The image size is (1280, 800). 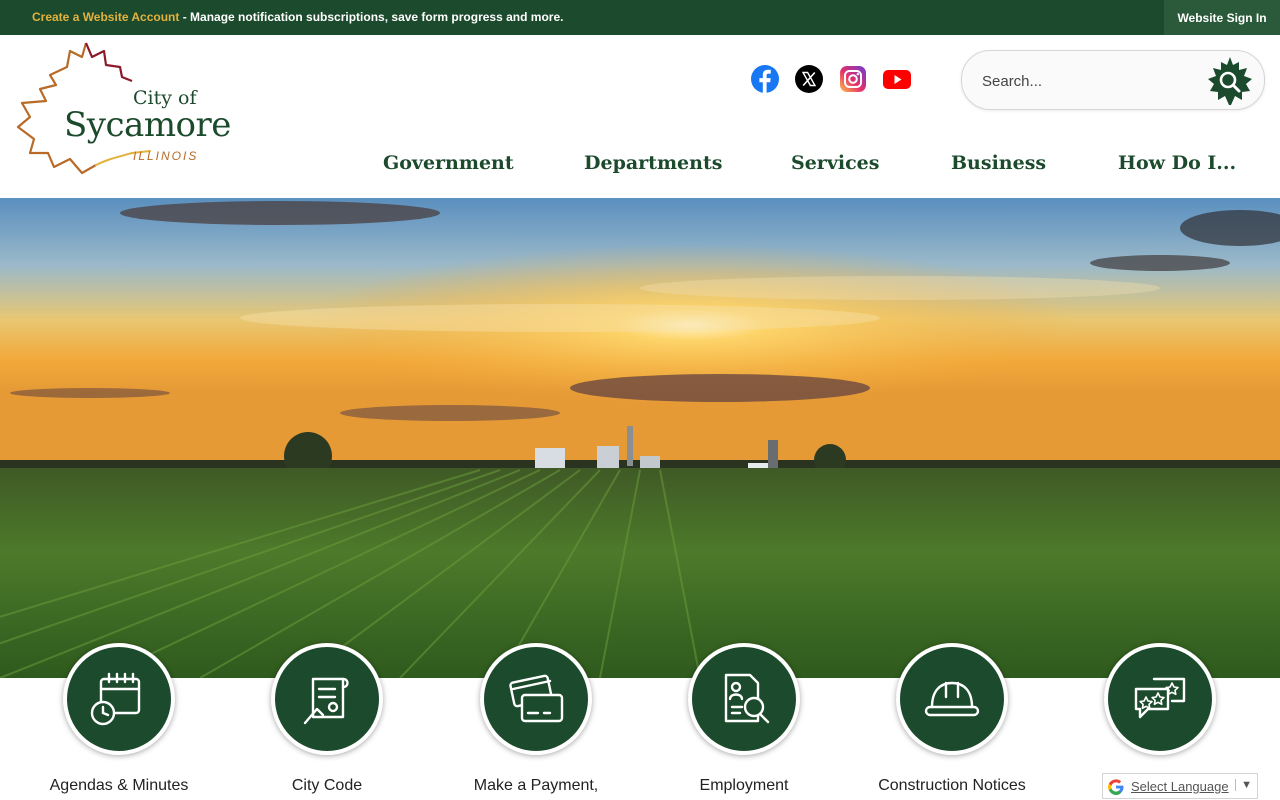 I want to click on nav-services: Services, so click(x=835, y=163).